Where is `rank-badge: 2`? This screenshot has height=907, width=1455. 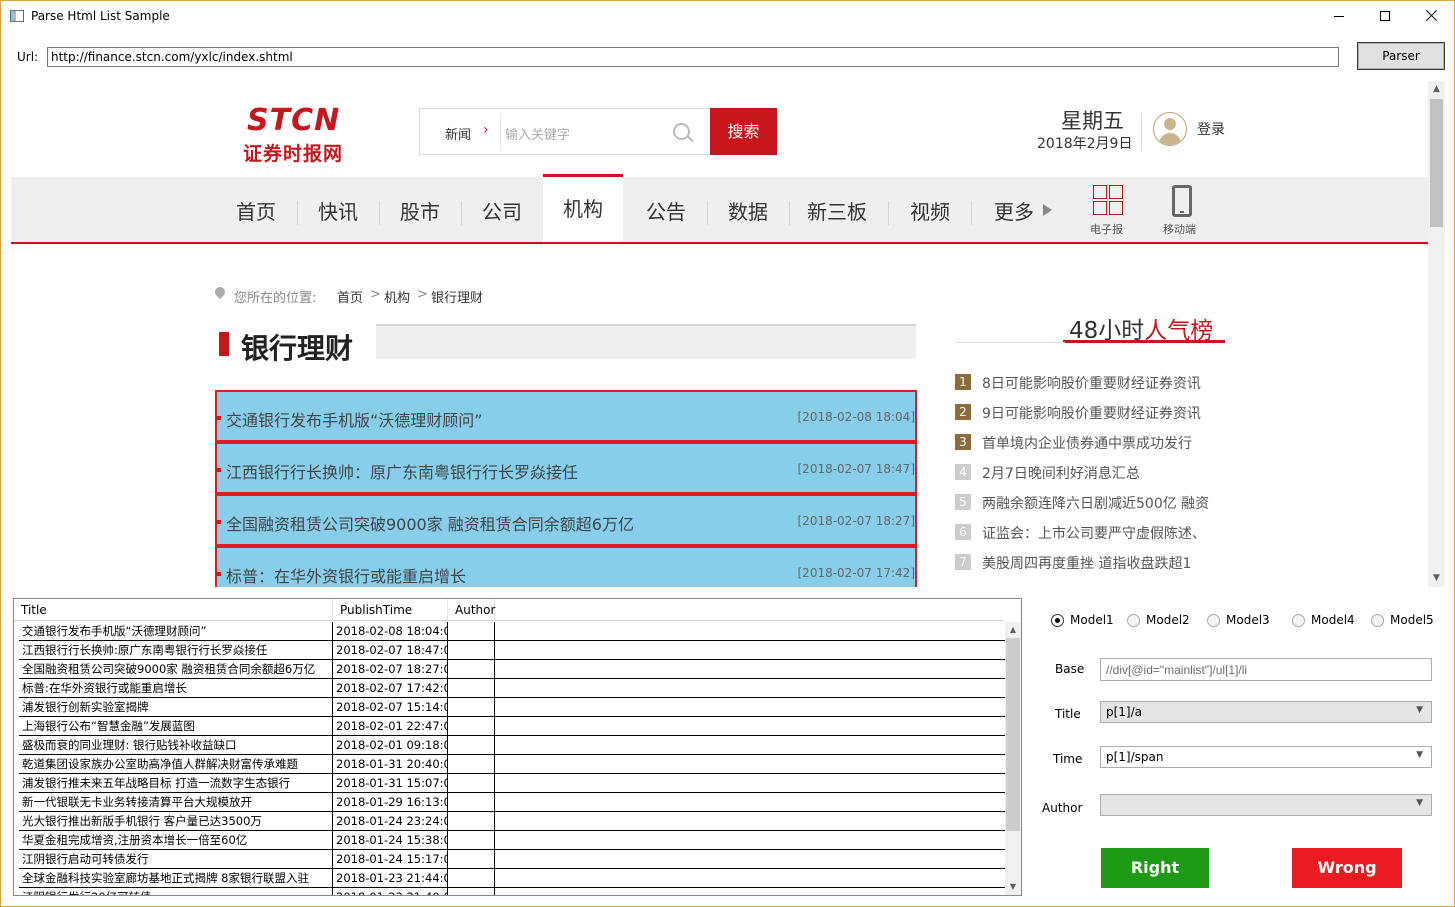 rank-badge: 2 is located at coordinates (963, 412).